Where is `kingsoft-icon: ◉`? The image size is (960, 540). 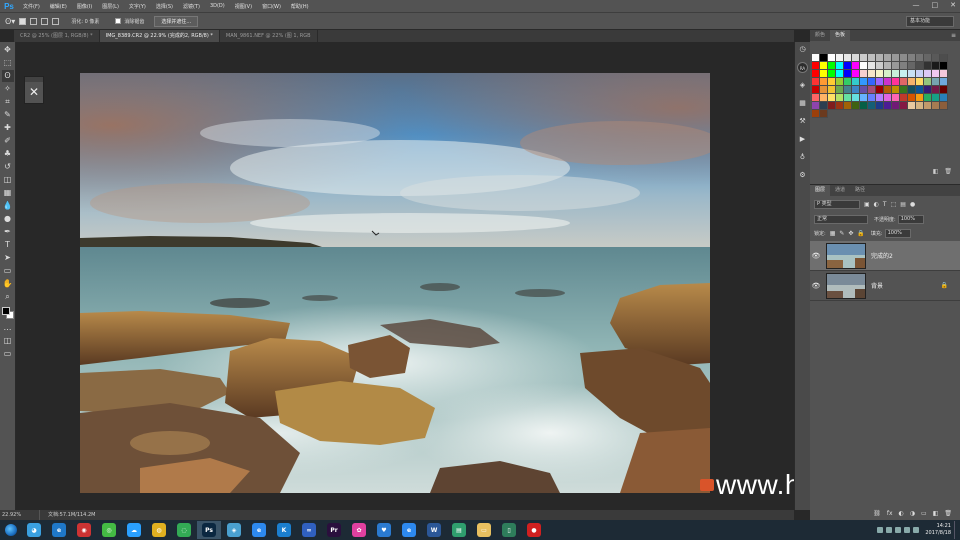 kingsoft-icon: ◉ is located at coordinates (84, 530).